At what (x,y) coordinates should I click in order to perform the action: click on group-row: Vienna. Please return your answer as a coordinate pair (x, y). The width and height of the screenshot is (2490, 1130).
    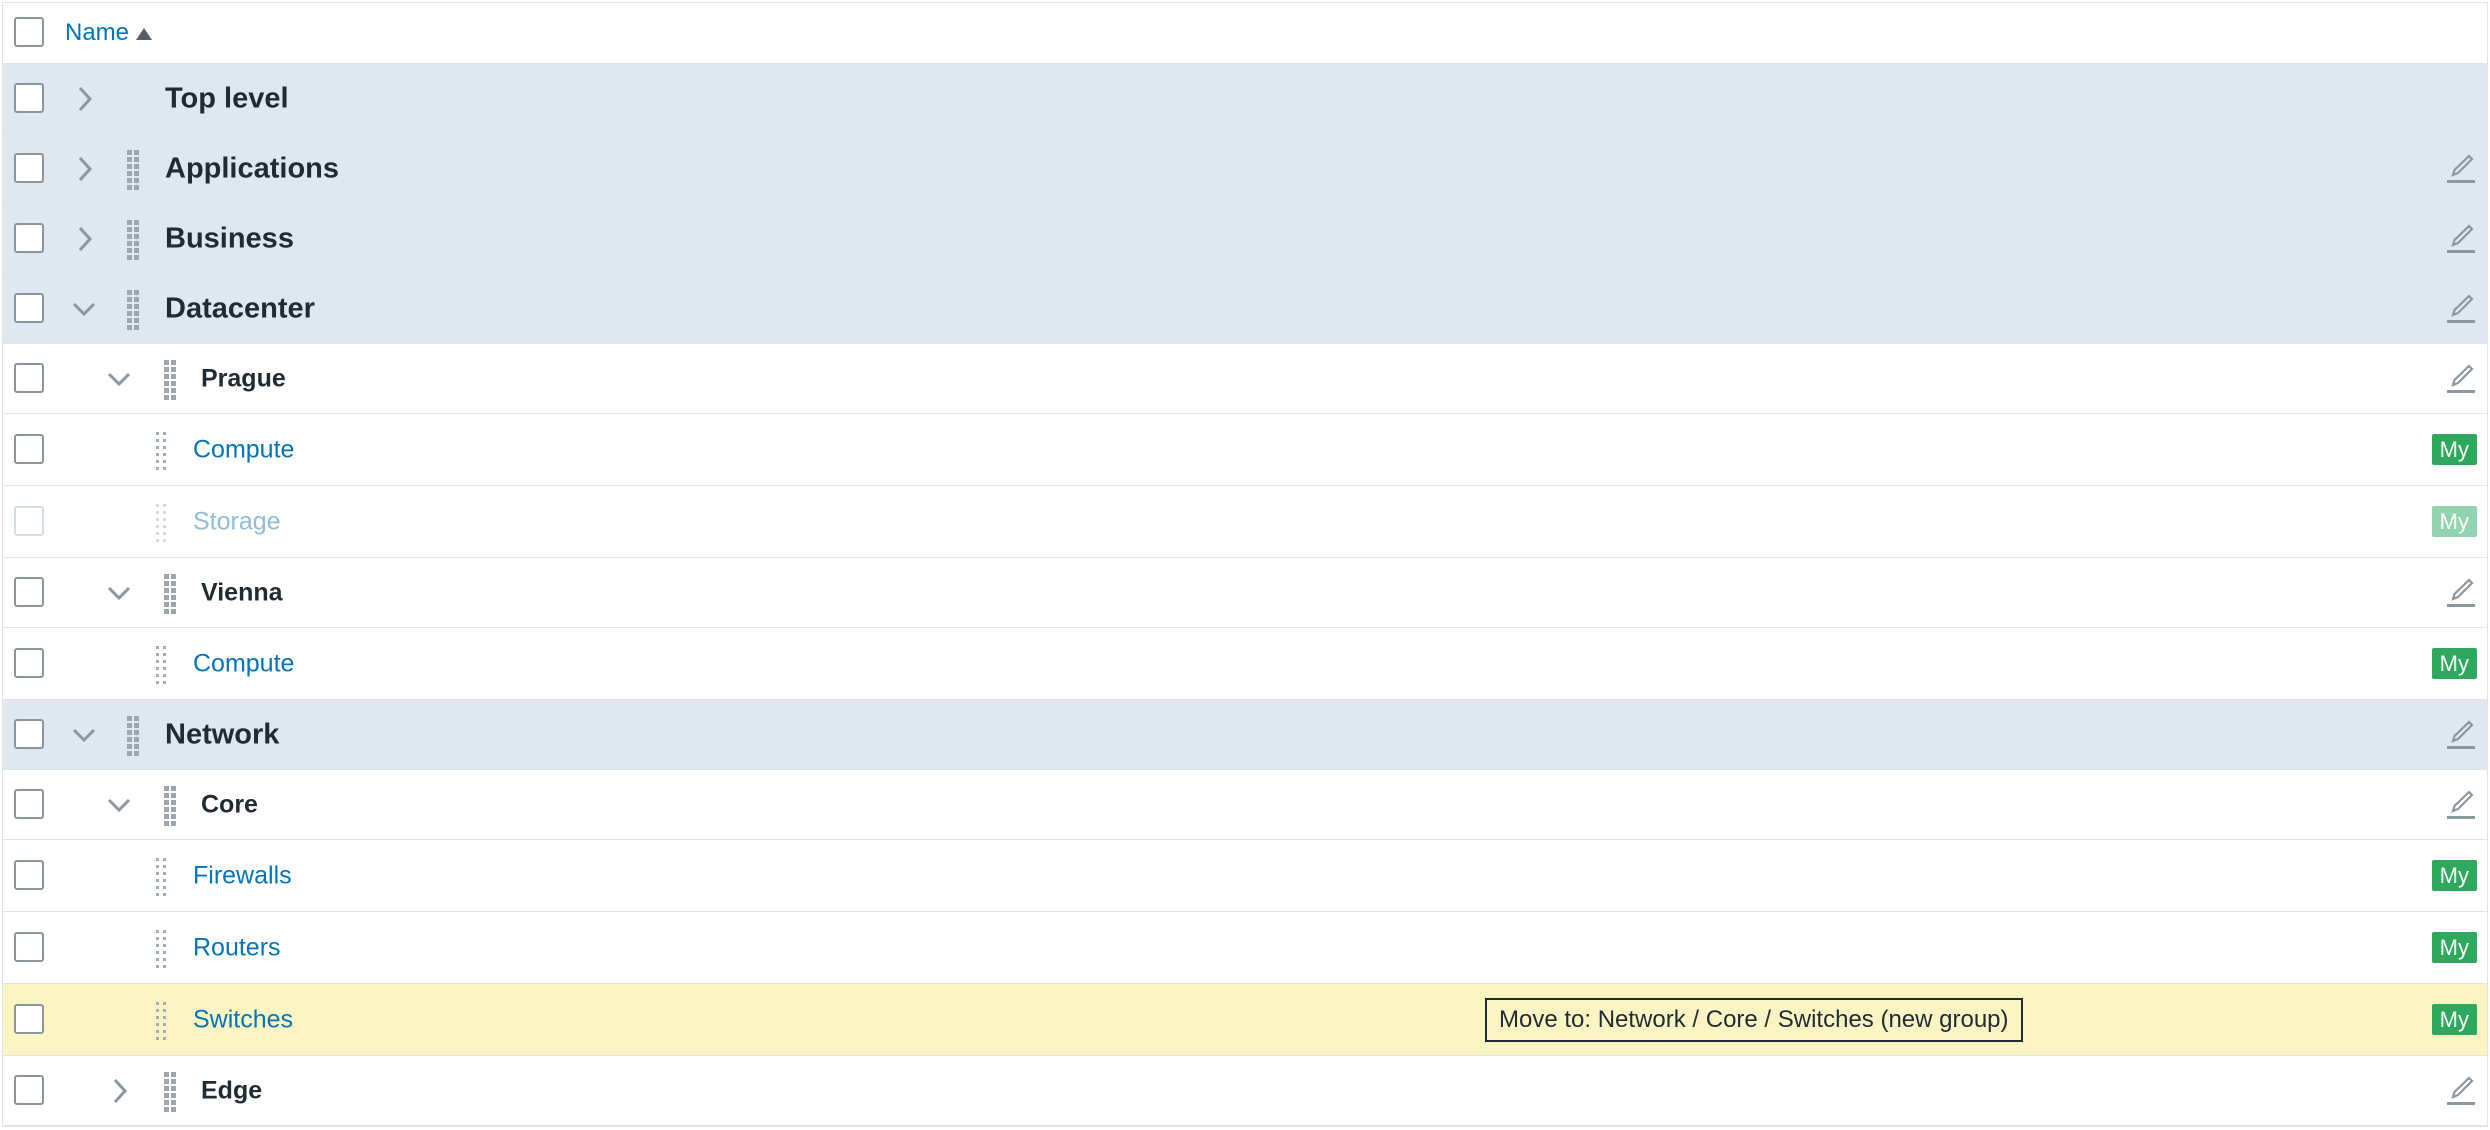
    Looking at the image, I should click on (1245, 593).